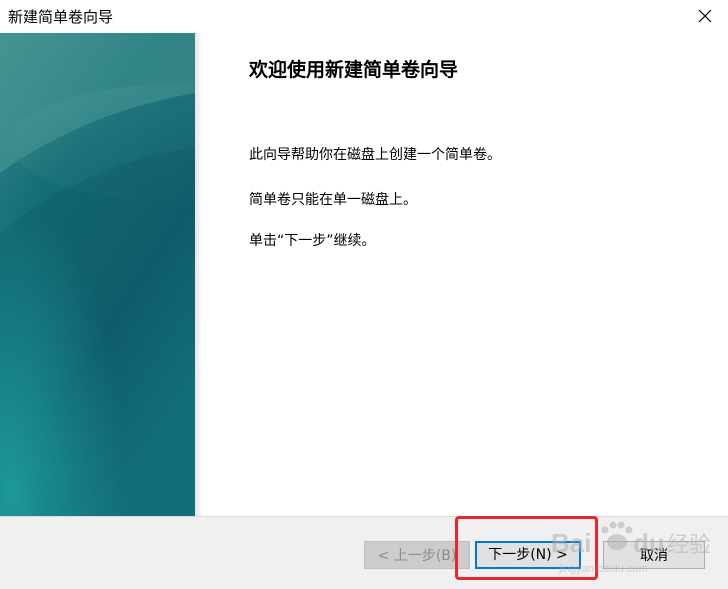 The image size is (728, 589). I want to click on window-title: 新建简单卷向导, so click(61, 17).